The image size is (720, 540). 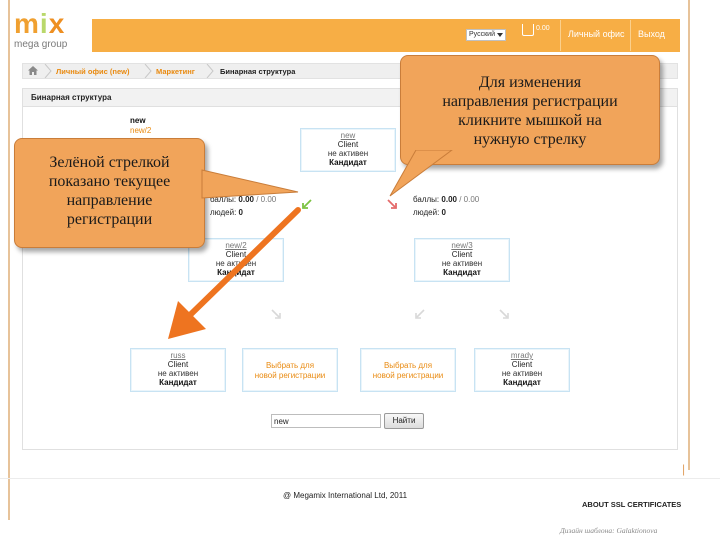 I want to click on chevron-down-icon, so click(x=500, y=35).